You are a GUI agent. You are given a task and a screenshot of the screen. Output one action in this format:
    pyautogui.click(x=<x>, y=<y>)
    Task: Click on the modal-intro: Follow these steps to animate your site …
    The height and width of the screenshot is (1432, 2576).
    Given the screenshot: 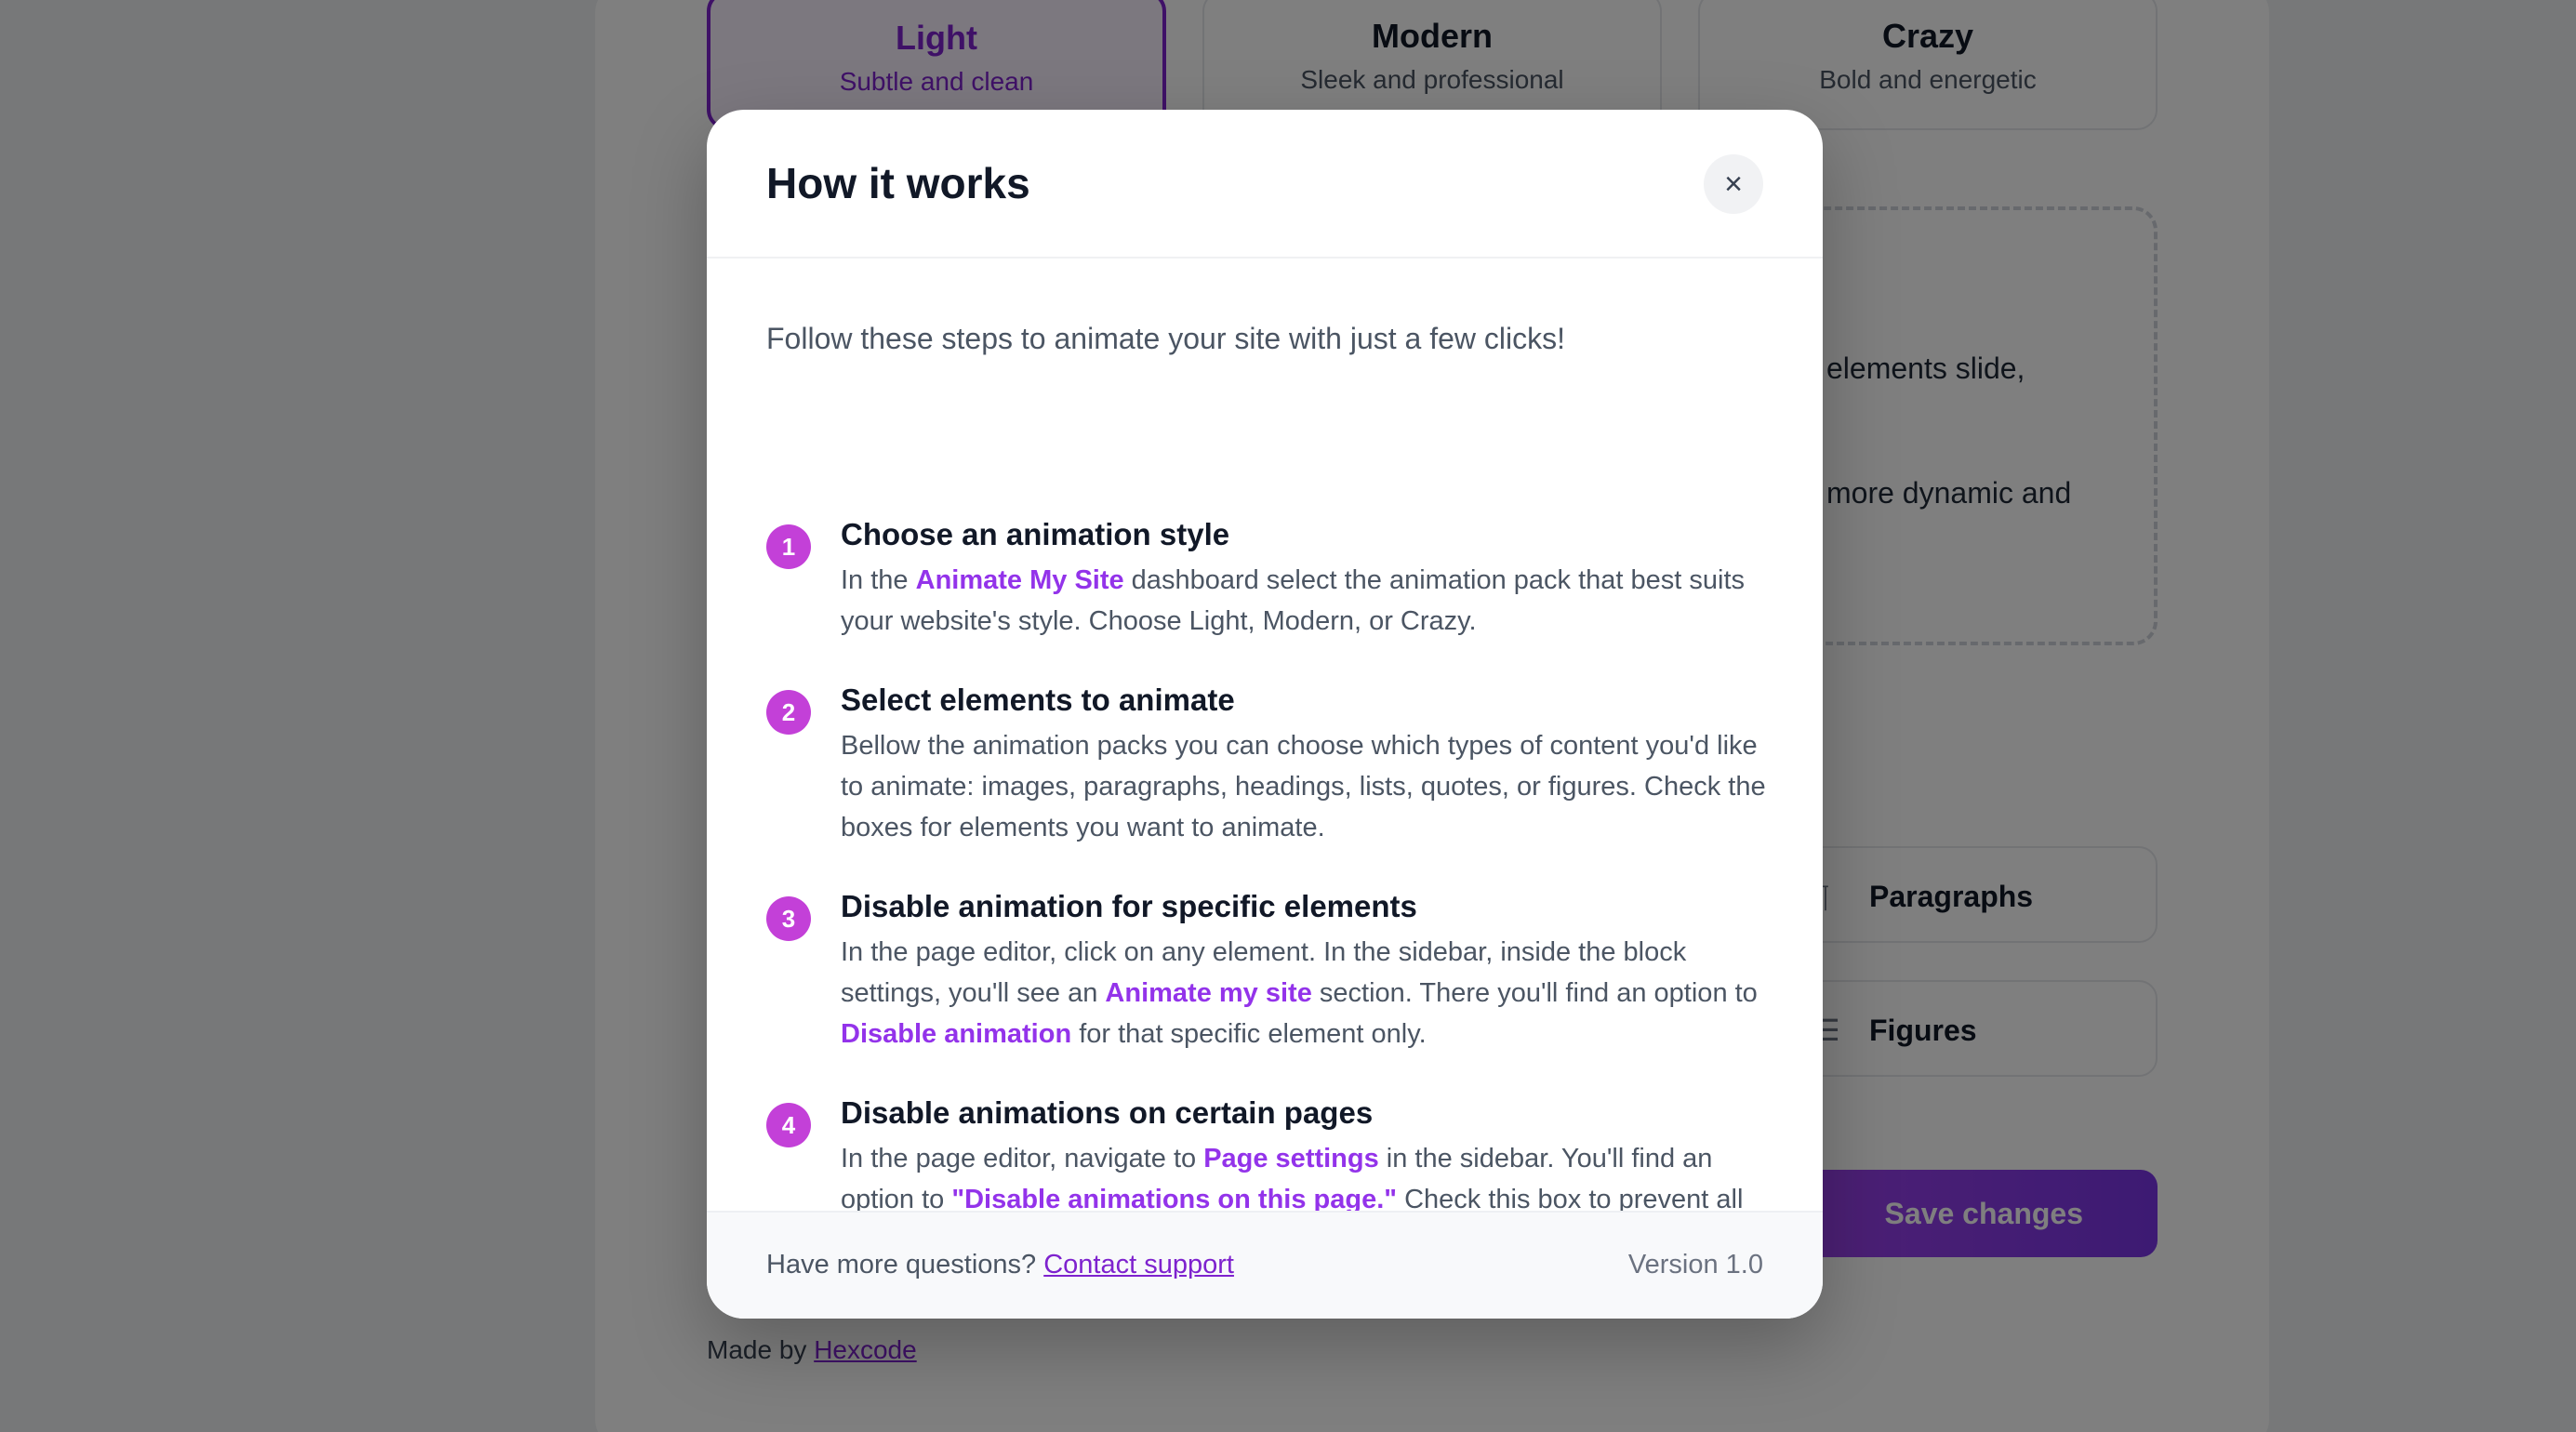 What is the action you would take?
    pyautogui.click(x=1166, y=338)
    